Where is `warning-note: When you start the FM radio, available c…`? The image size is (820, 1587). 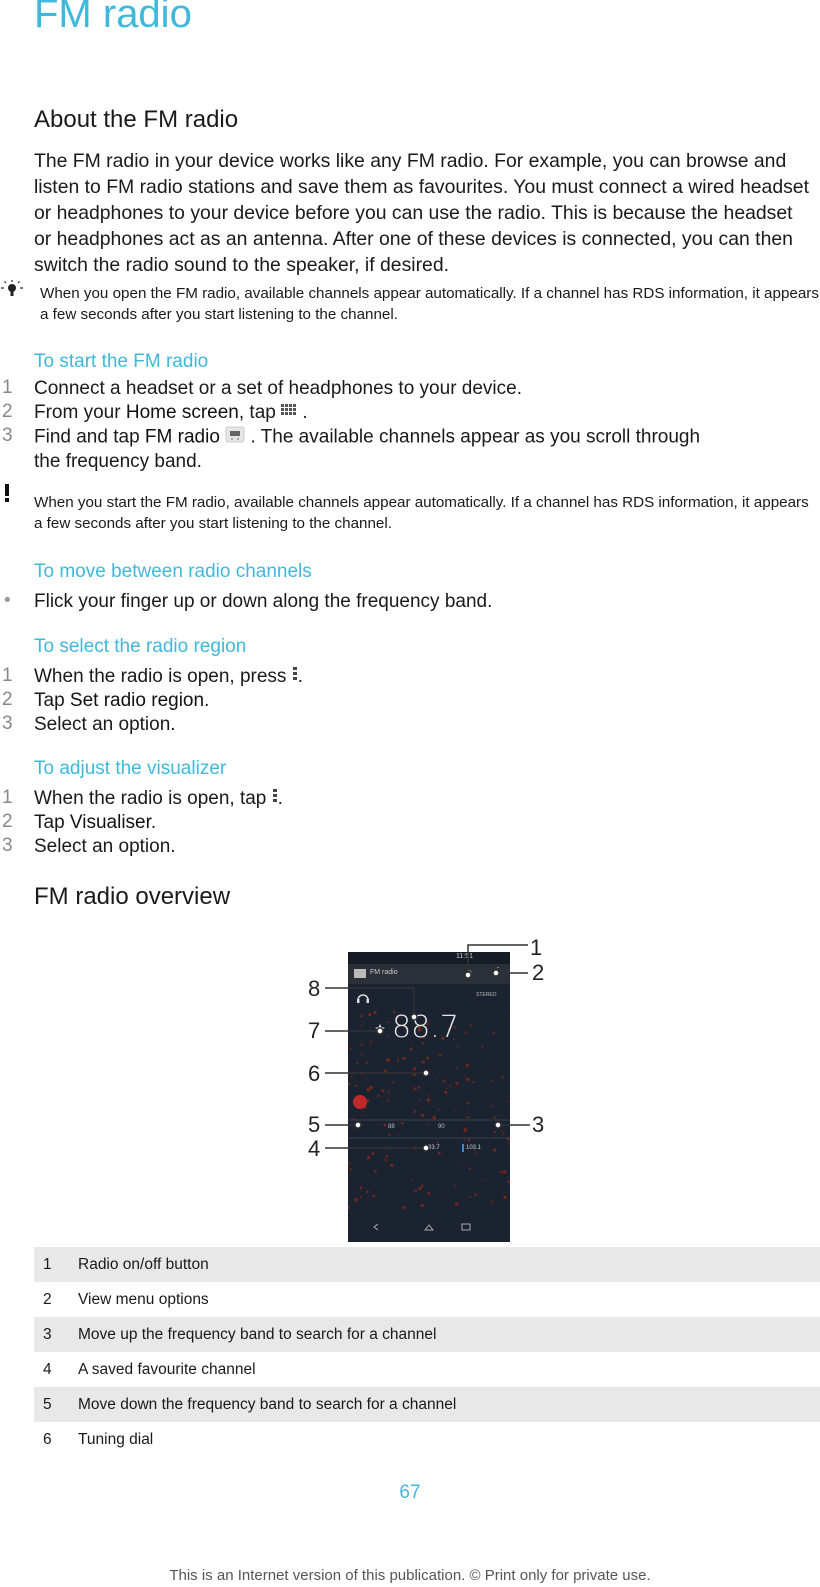 warning-note: When you start the FM radio, available c… is located at coordinates (421, 513).